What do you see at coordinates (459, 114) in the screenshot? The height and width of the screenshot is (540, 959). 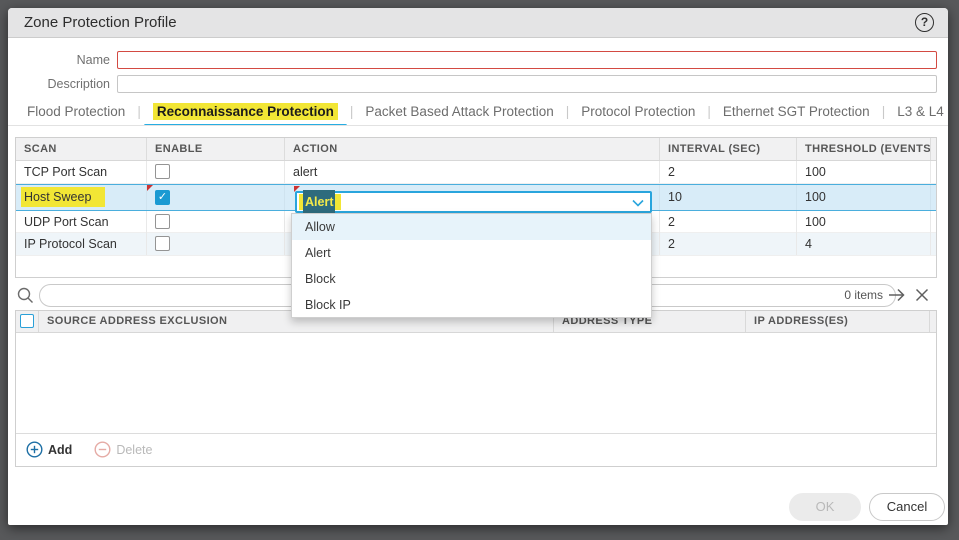 I see `tab-packet-based-attack-protection: Packet Based Attack Protection` at bounding box center [459, 114].